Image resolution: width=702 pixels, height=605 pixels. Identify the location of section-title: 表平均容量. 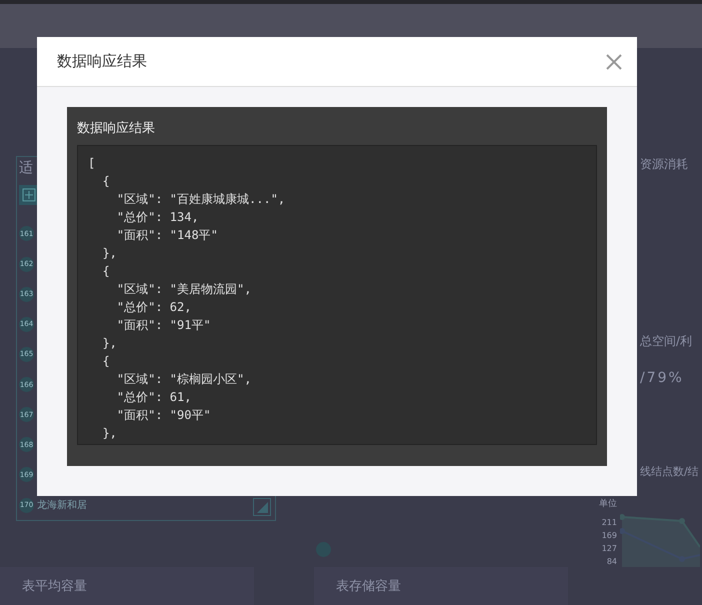
(127, 586).